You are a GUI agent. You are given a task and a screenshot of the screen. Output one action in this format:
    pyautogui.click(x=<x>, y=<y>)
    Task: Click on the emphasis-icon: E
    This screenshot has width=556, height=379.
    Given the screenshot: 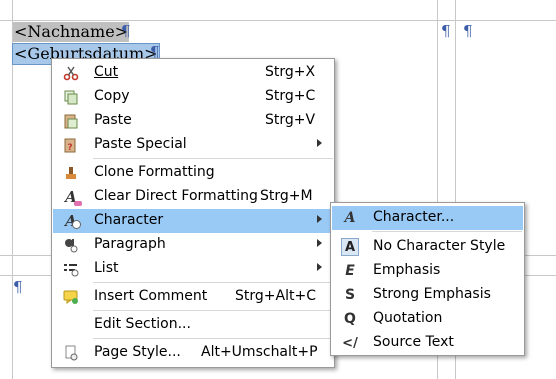 What is the action you would take?
    pyautogui.click(x=350, y=271)
    